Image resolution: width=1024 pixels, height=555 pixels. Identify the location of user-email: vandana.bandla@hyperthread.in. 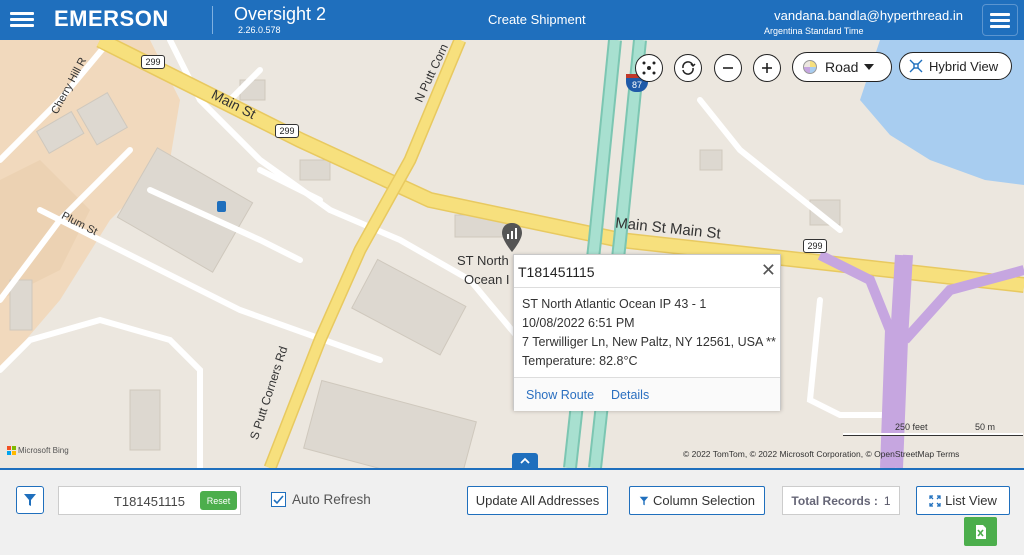
(868, 15).